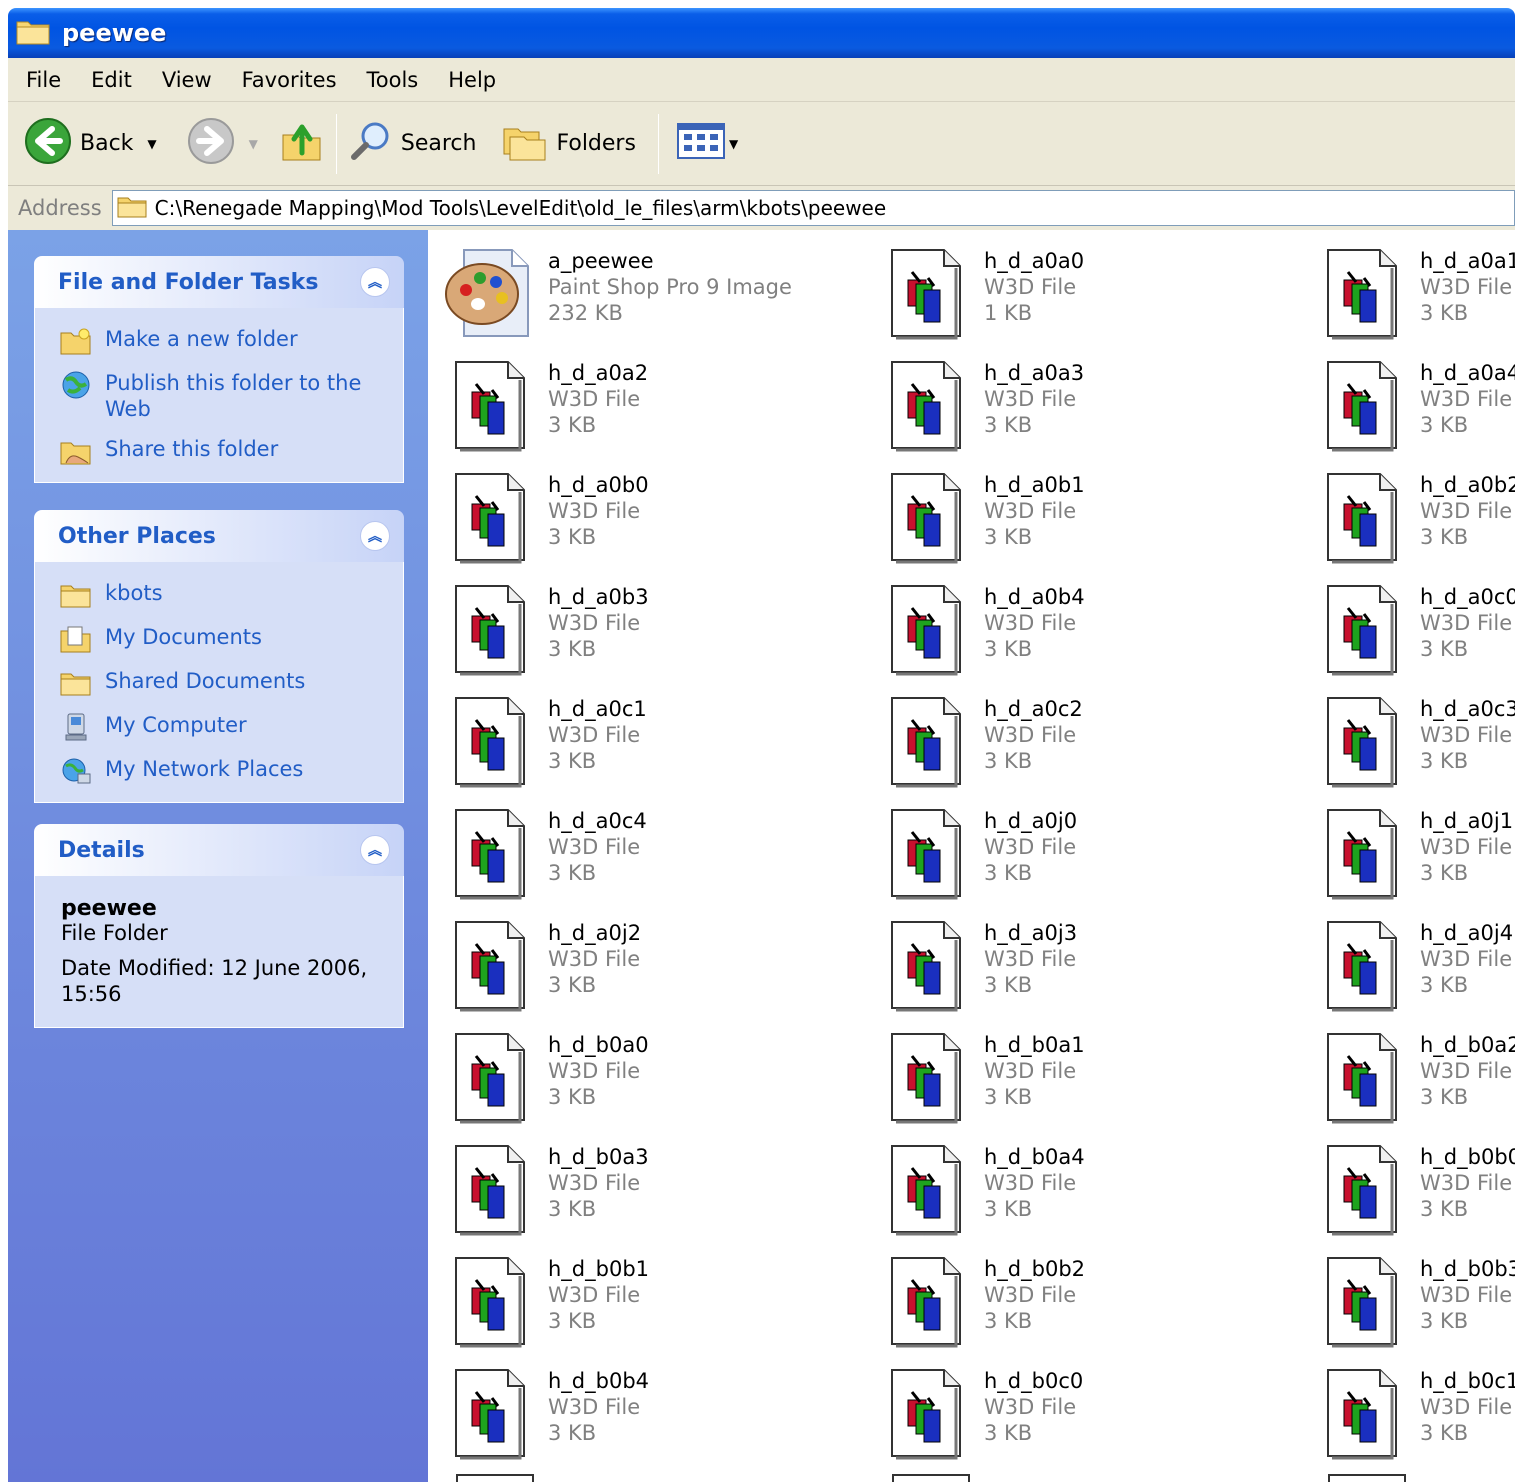 The image size is (1515, 1482). What do you see at coordinates (223, 341) in the screenshot?
I see `task-make-new-folder: Make a new folder` at bounding box center [223, 341].